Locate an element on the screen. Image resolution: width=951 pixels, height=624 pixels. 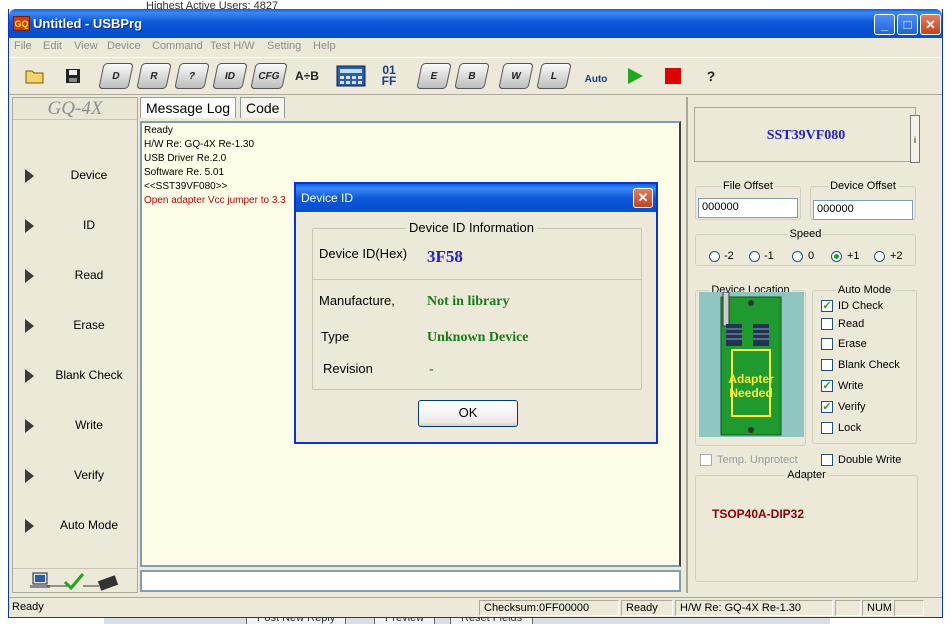
menu-view: View is located at coordinates (86, 46).